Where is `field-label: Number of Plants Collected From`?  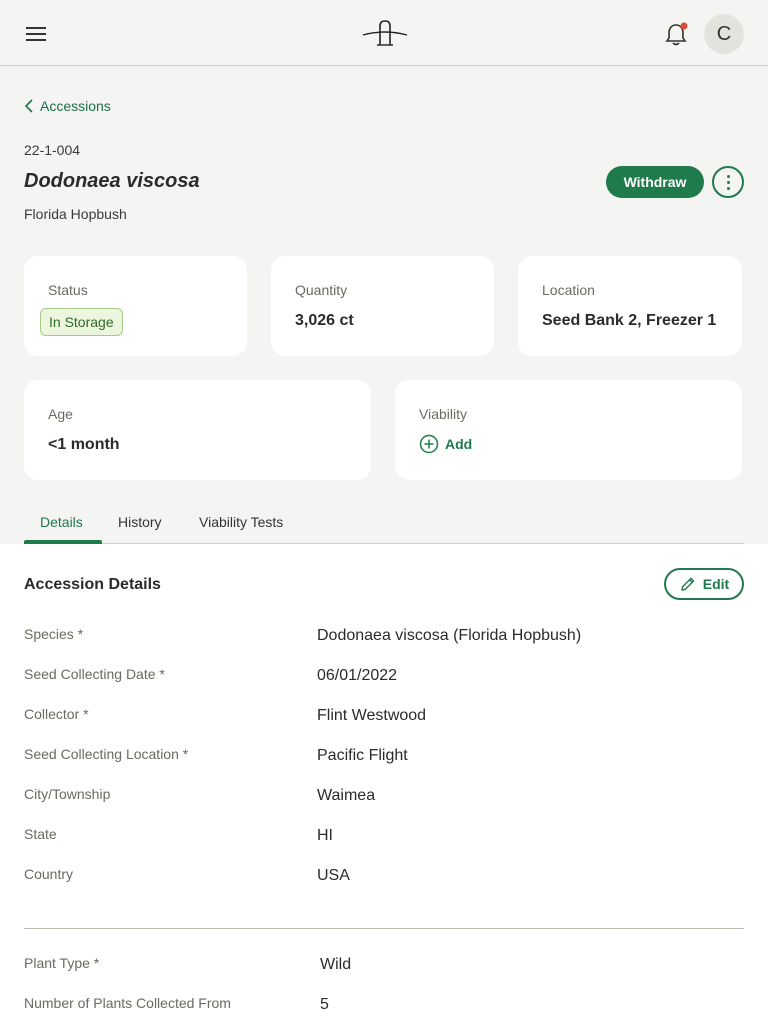 field-label: Number of Plants Collected From is located at coordinates (127, 1003).